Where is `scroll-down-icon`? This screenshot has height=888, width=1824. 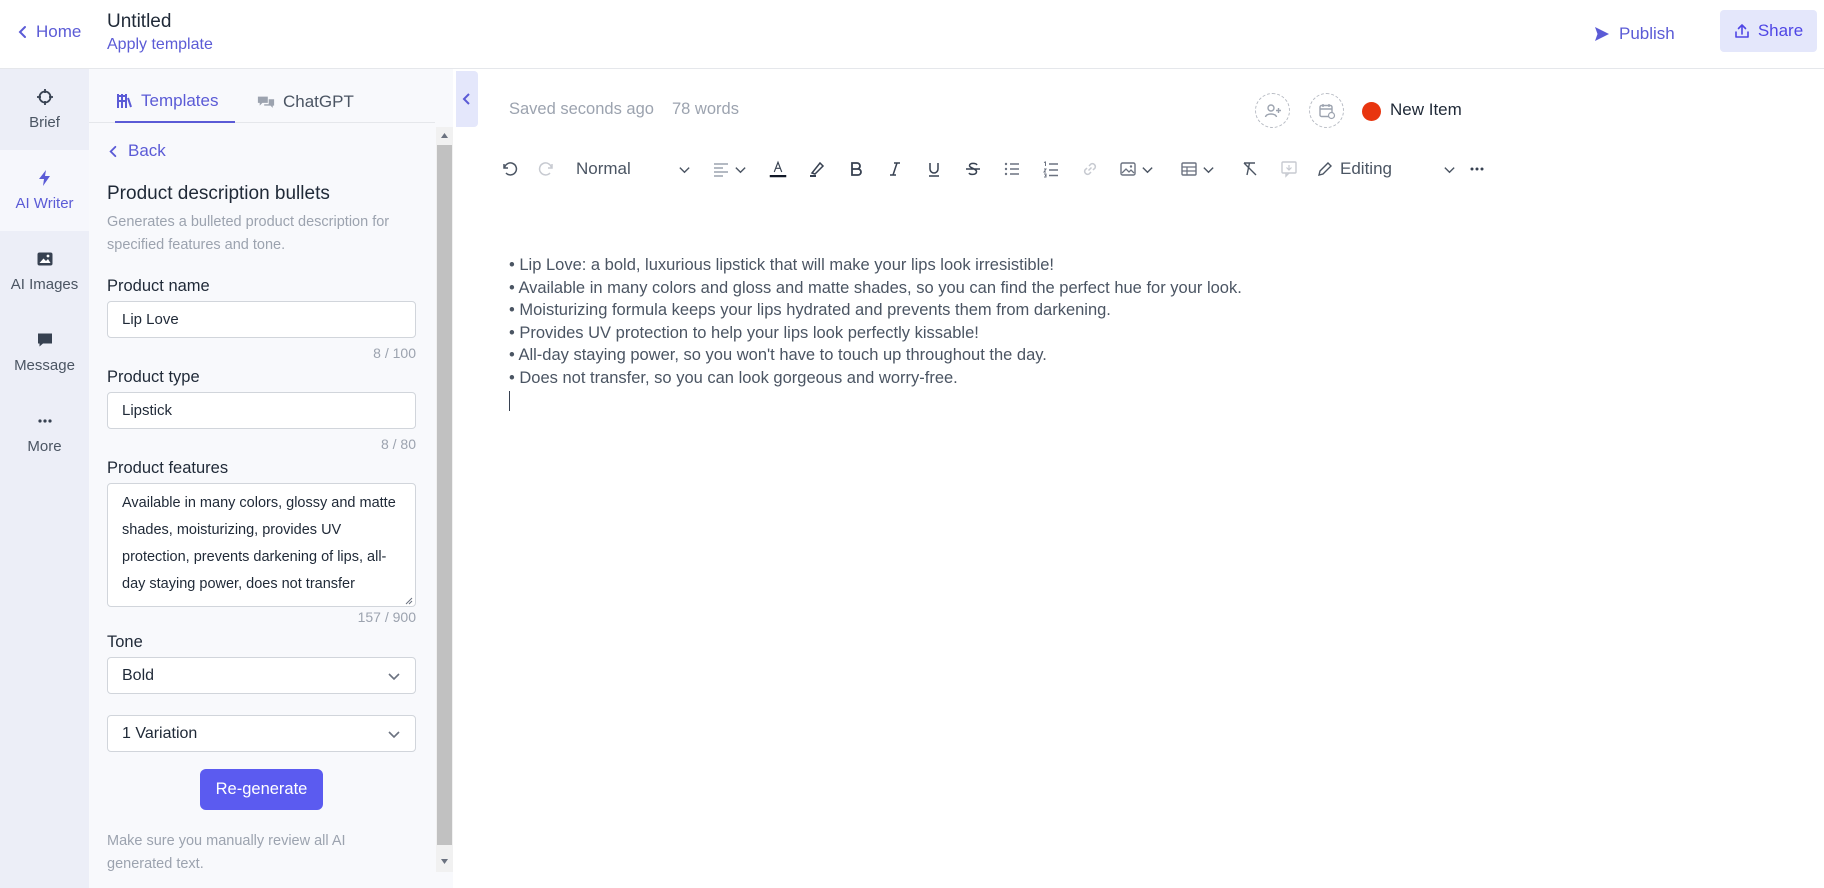 scroll-down-icon is located at coordinates (444, 861).